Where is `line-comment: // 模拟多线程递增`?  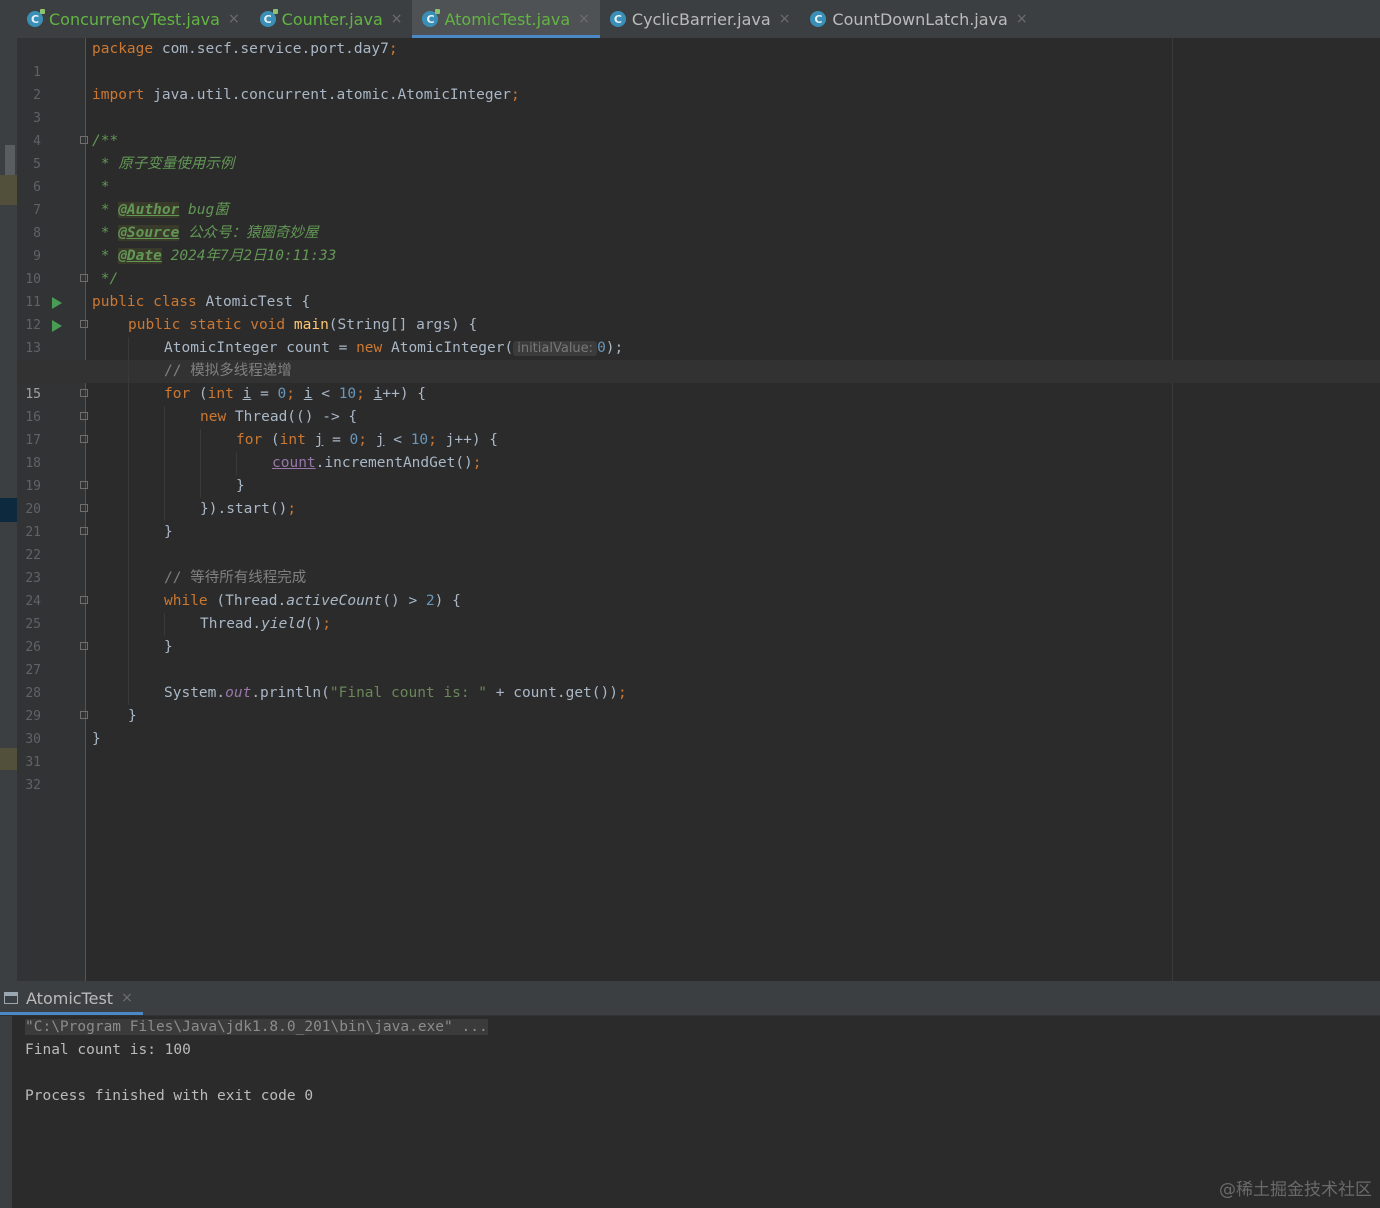
line-comment: // 模拟多线程递增 is located at coordinates (228, 371).